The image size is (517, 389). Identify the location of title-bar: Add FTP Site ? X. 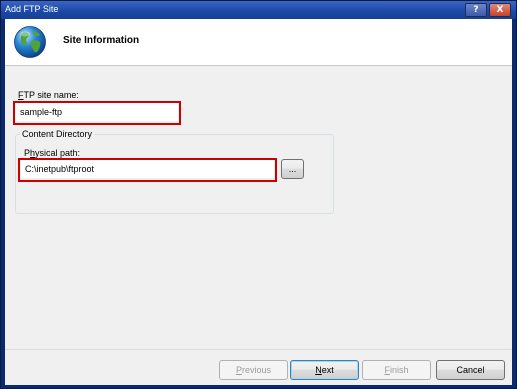
(258, 10).